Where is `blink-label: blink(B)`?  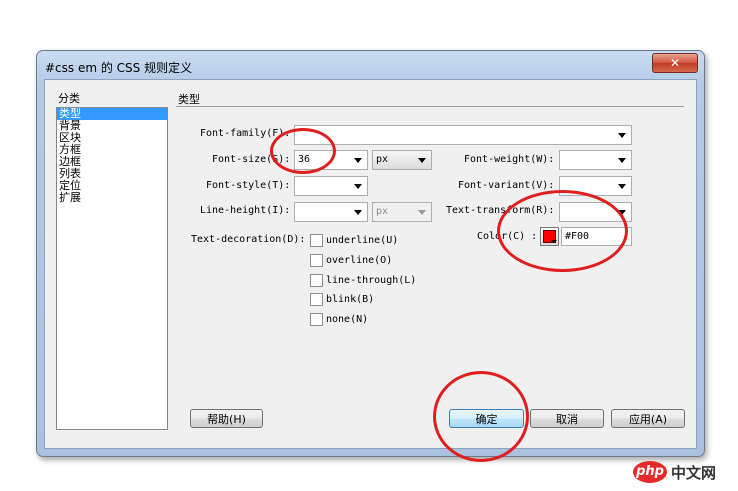
blink-label: blink(B) is located at coordinates (350, 299).